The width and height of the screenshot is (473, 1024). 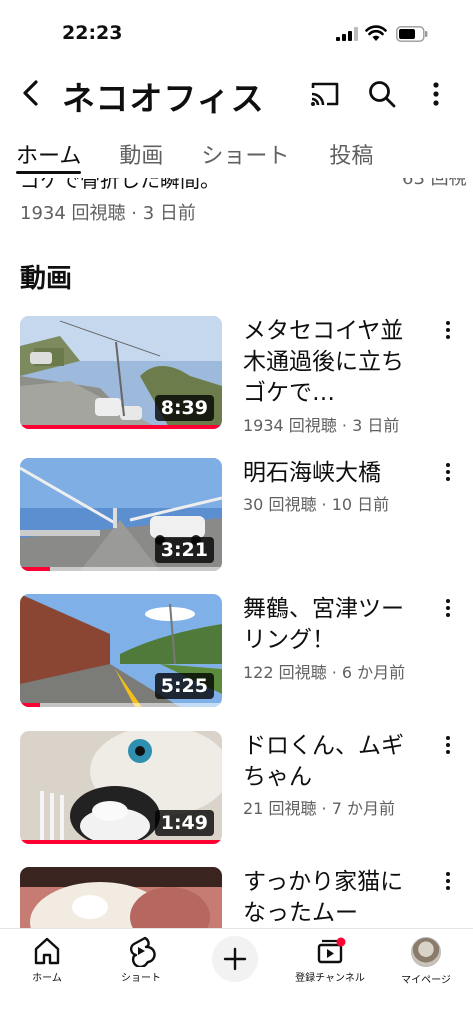 What do you see at coordinates (120, 185) in the screenshot?
I see `previous-video-title: ゴケで骨折した瞬間。` at bounding box center [120, 185].